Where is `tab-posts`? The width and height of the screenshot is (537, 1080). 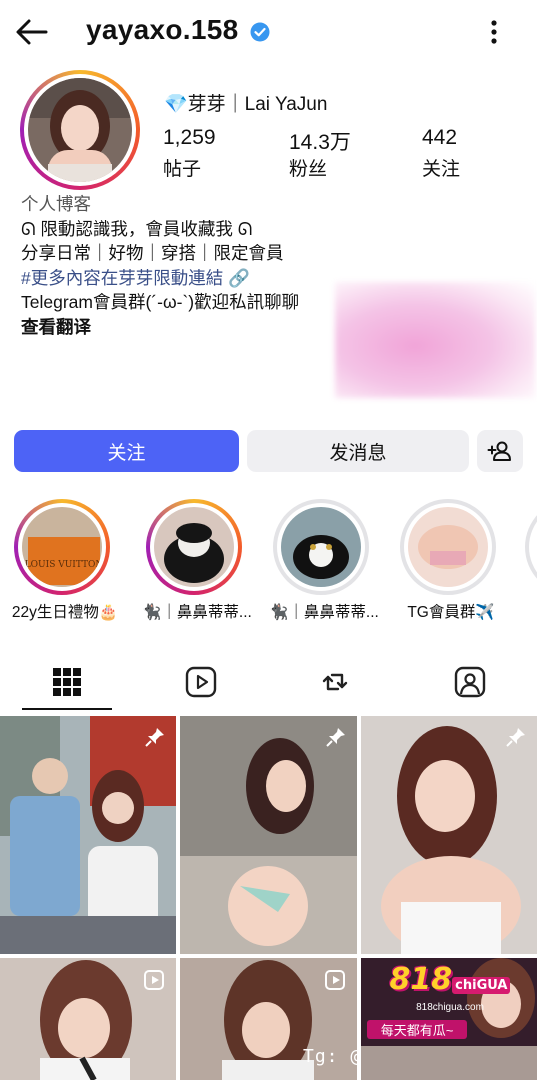 tab-posts is located at coordinates (67, 682).